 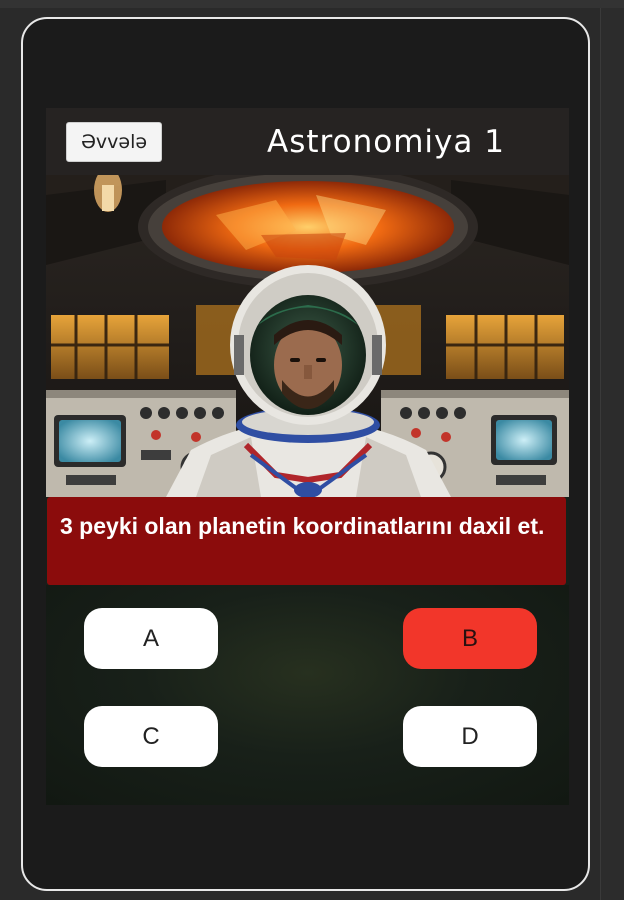 I want to click on app-header: Əvvələ Astronomiya 1, so click(x=307, y=141).